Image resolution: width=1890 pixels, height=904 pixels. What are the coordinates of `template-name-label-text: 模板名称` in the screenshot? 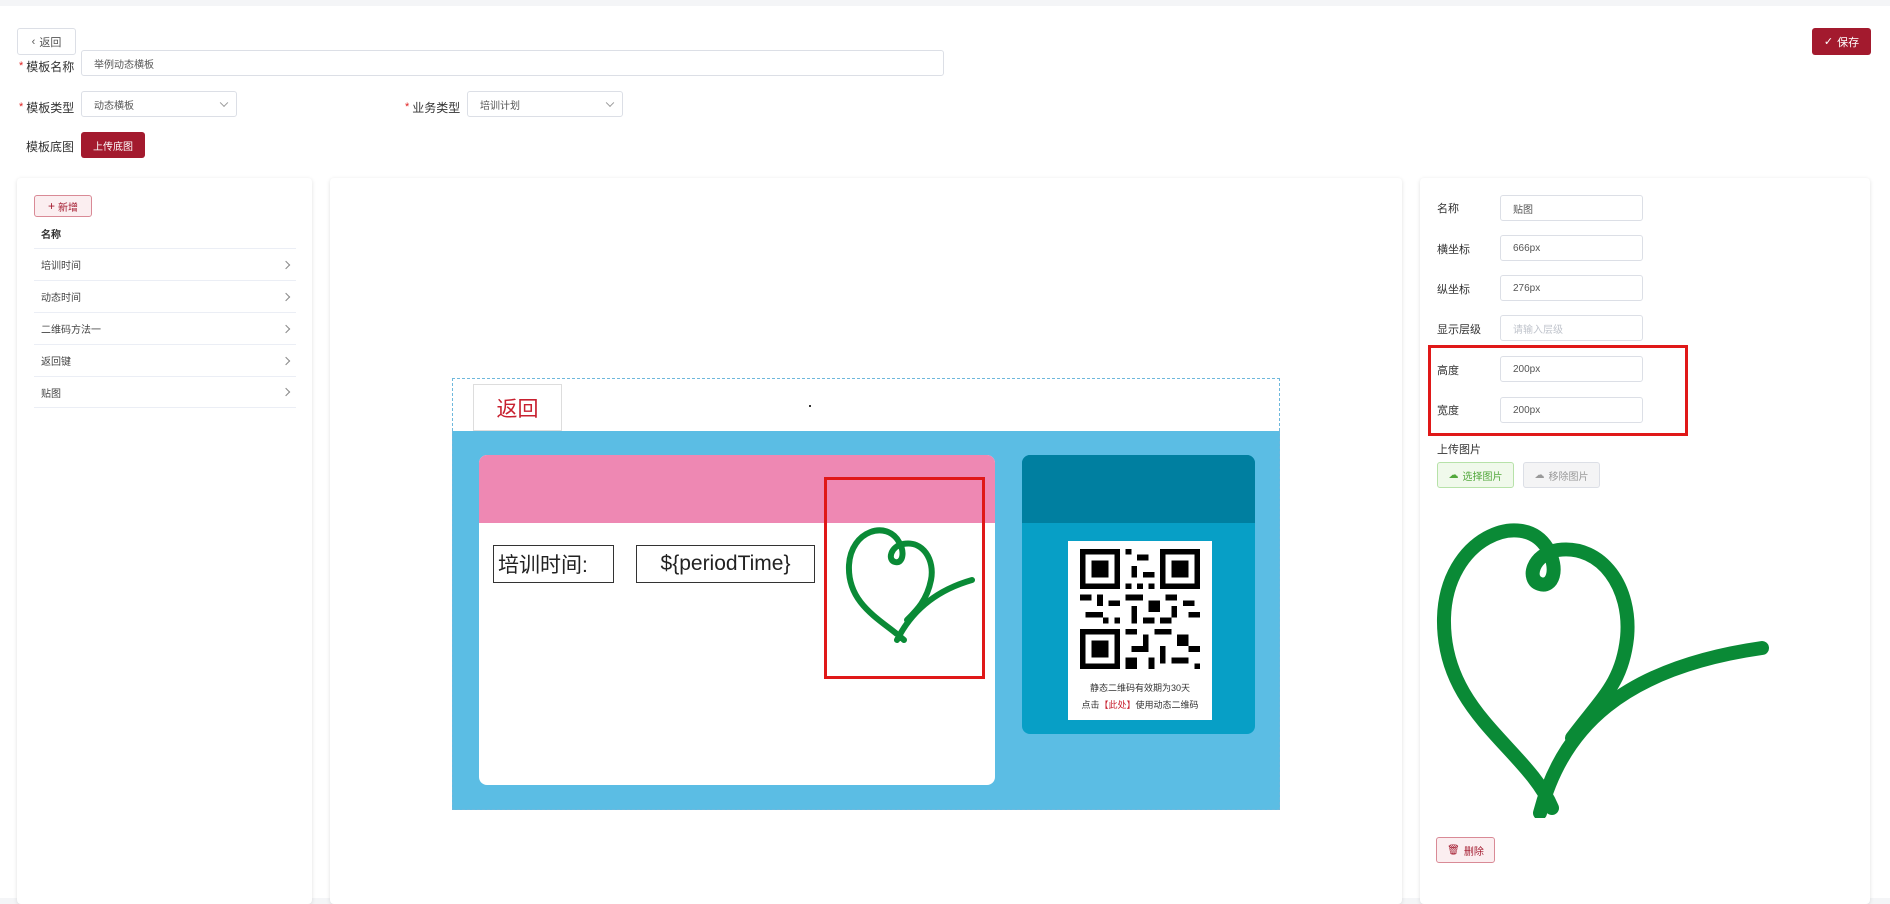 It's located at (50, 66).